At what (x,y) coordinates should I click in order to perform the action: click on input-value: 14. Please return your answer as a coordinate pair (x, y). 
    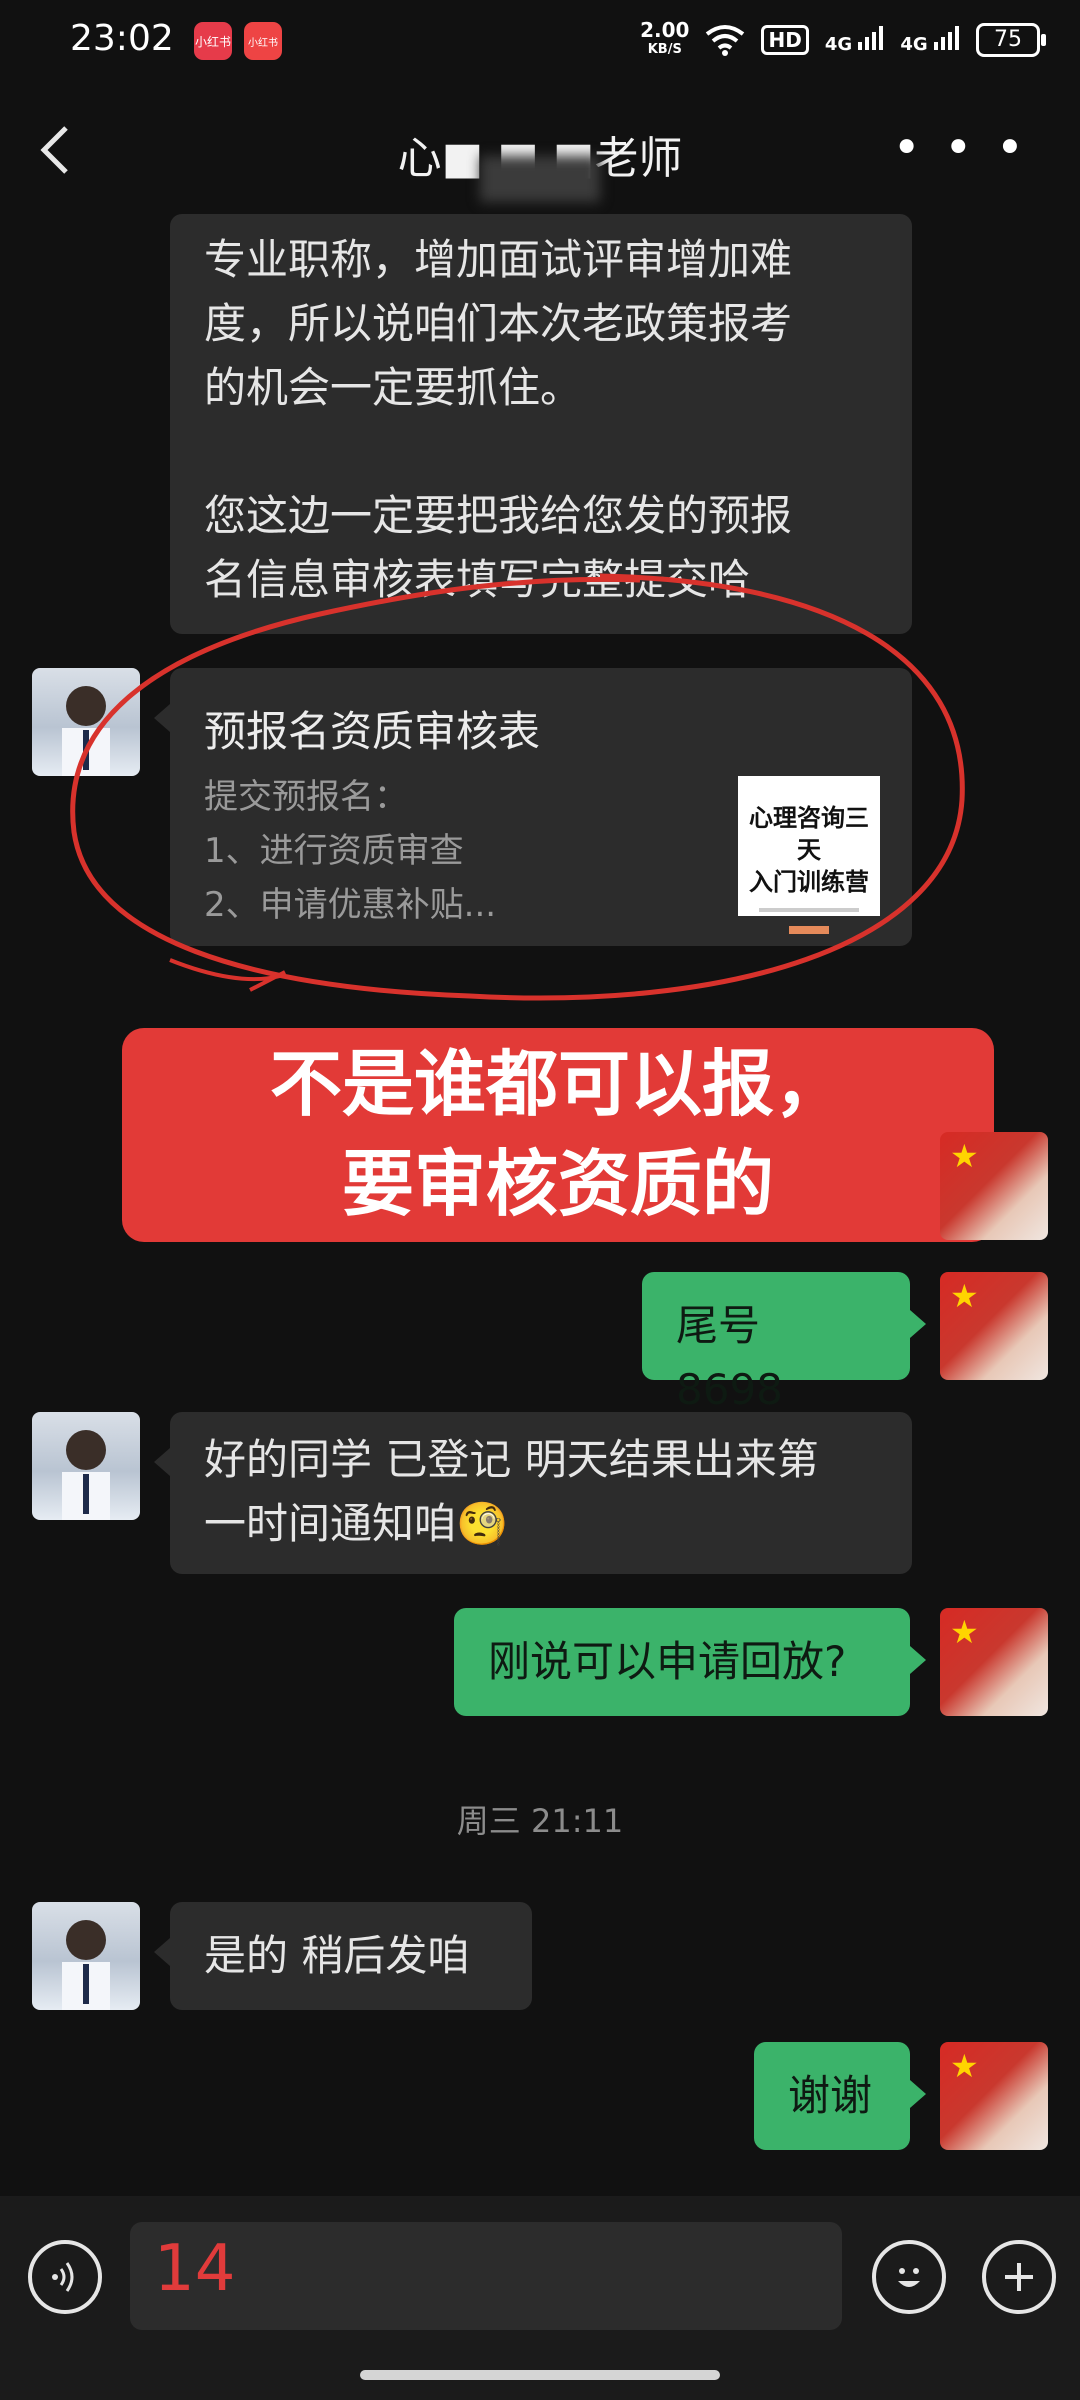
    Looking at the image, I should click on (195, 2269).